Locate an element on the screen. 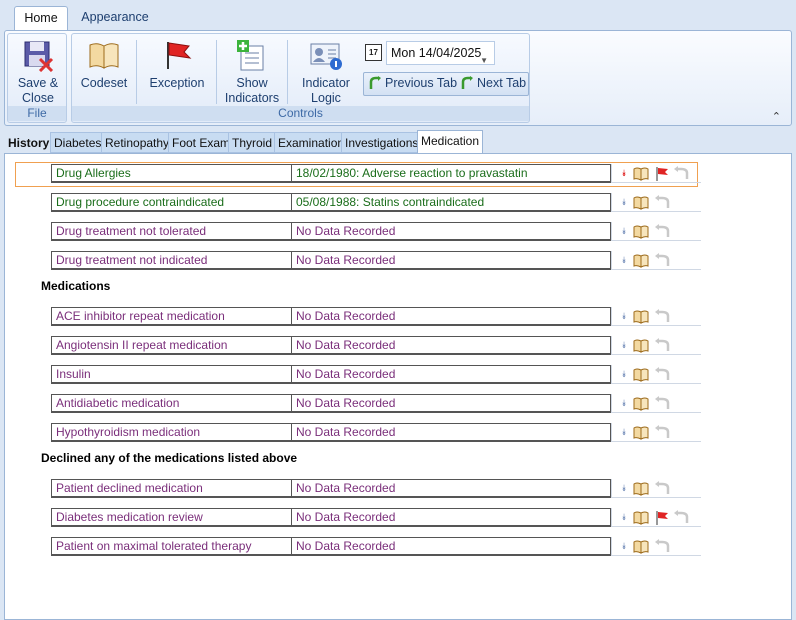  next-tab-button: Next Tab is located at coordinates (493, 83).